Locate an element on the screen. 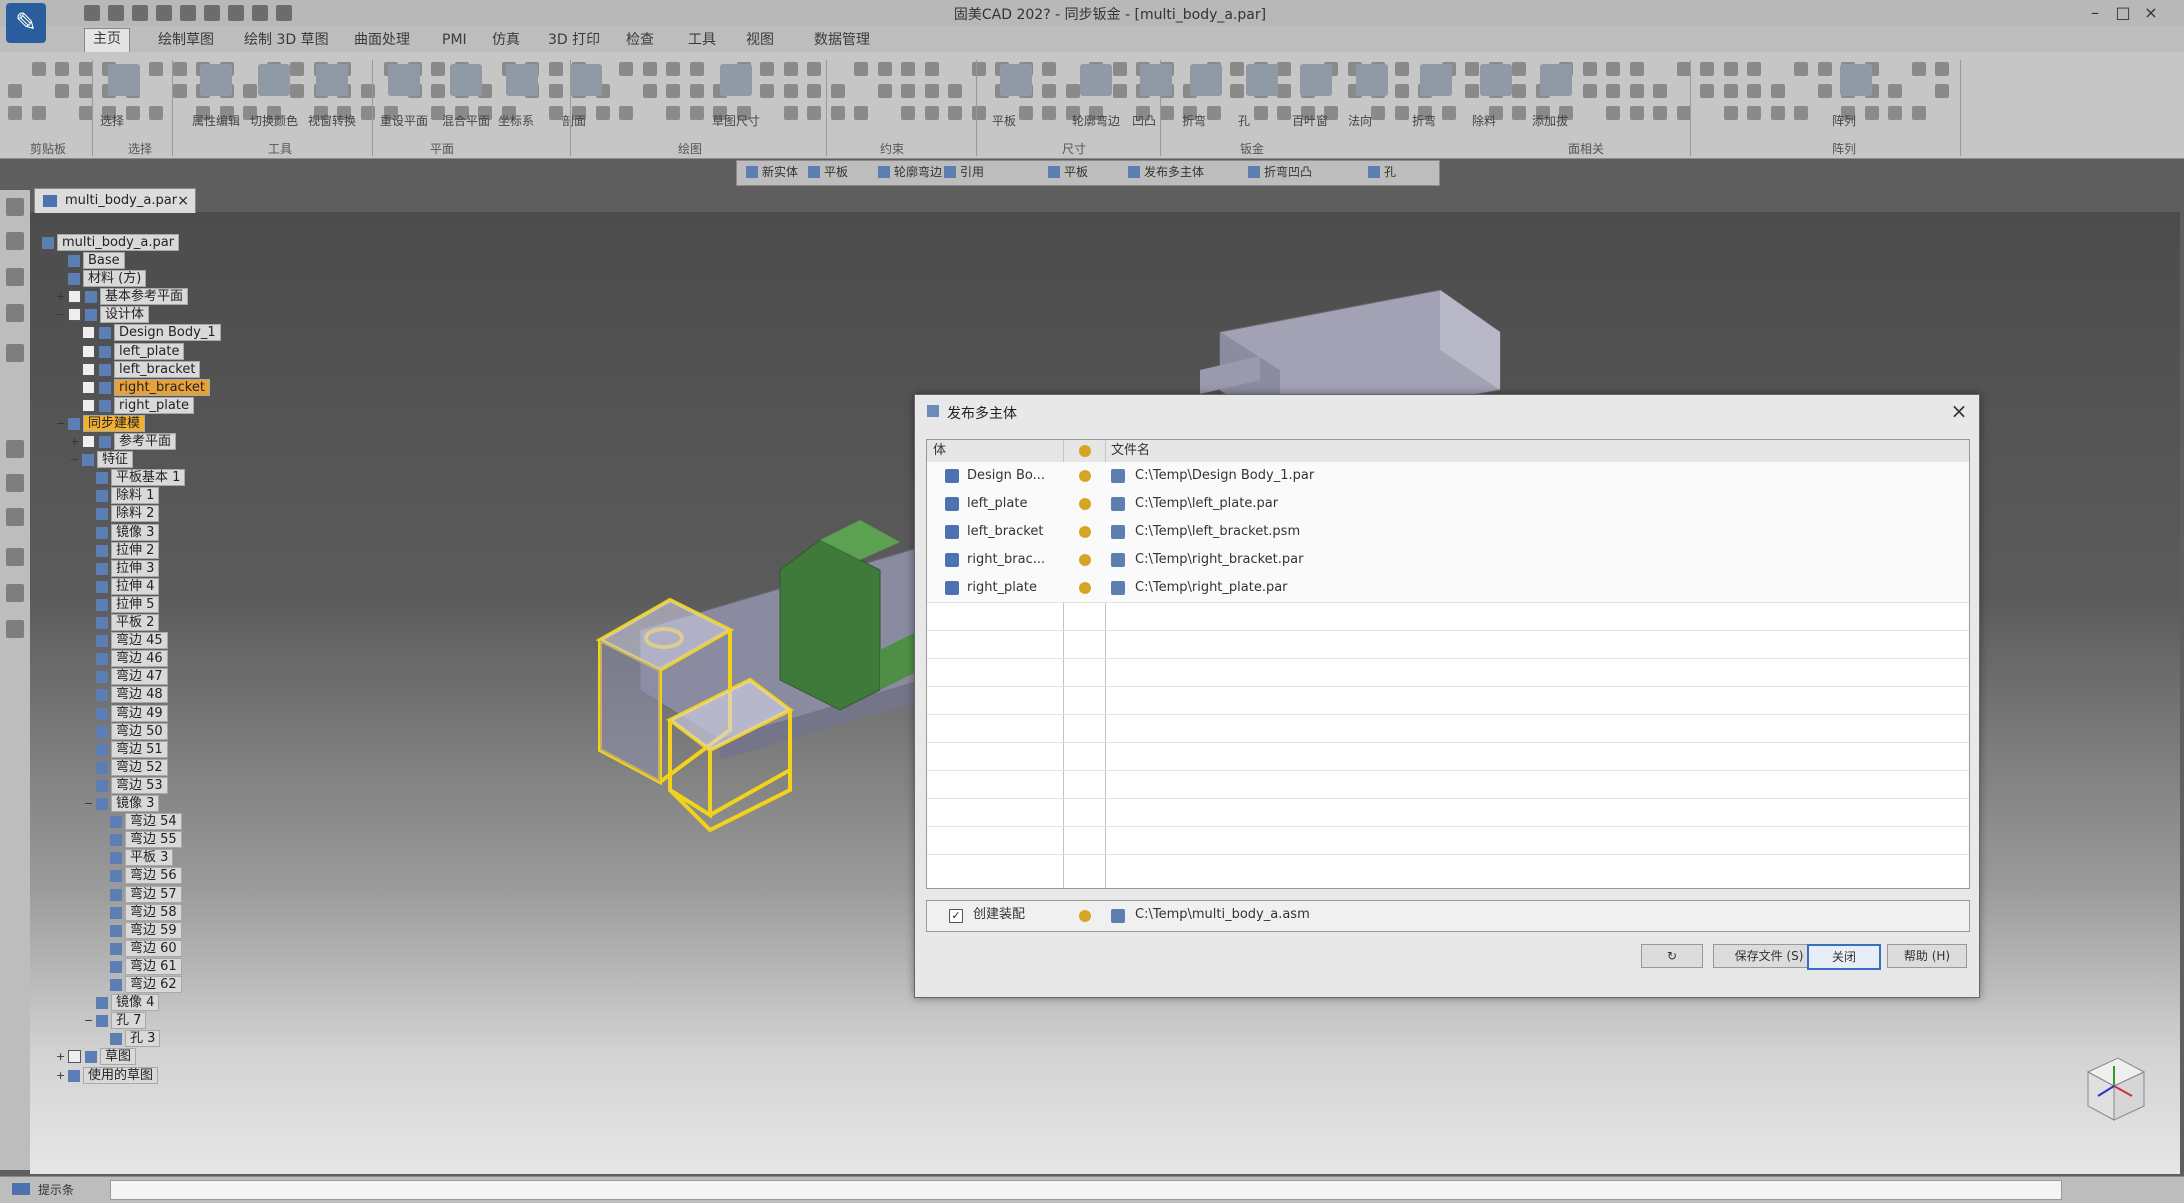 Image resolution: width=2184 pixels, height=1203 pixels. command-bar-item: 新实体 is located at coordinates (780, 171).